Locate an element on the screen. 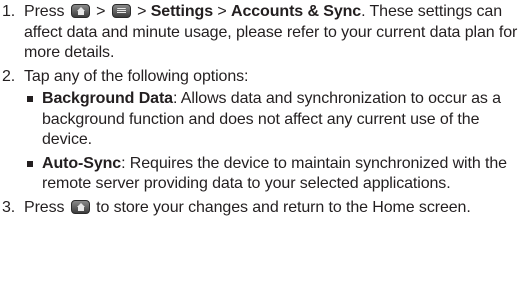  step-number: 2. is located at coordinates (9, 76).